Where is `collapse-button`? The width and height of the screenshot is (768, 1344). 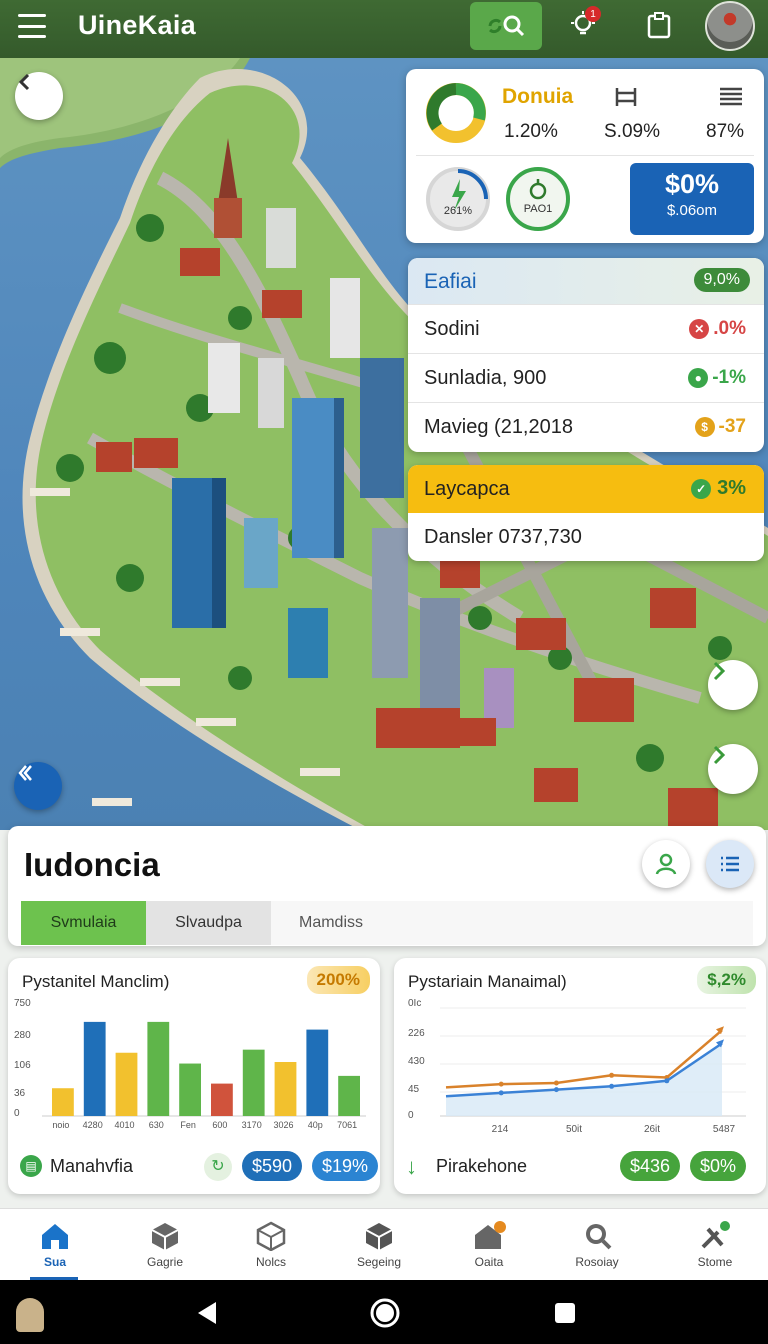
collapse-button is located at coordinates (38, 786).